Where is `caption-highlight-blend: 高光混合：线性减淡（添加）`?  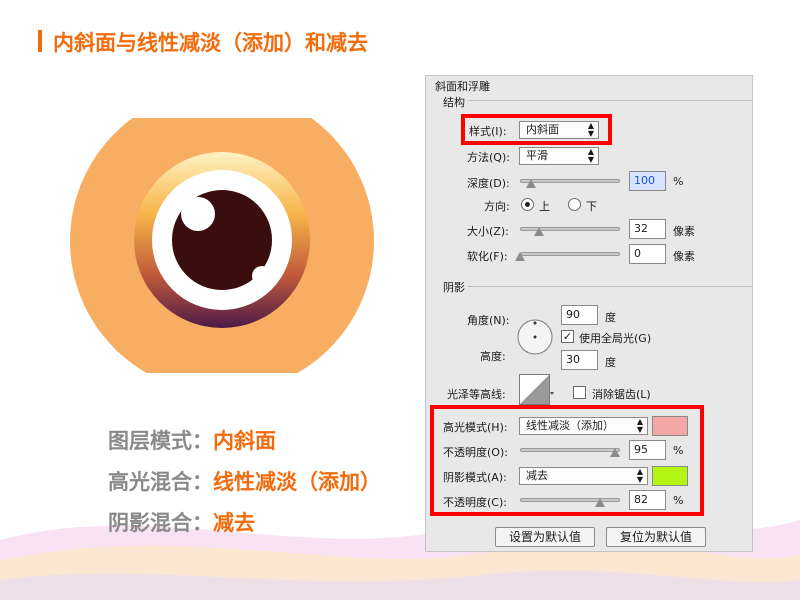 caption-highlight-blend: 高光混合：线性减淡（添加） is located at coordinates (244, 481).